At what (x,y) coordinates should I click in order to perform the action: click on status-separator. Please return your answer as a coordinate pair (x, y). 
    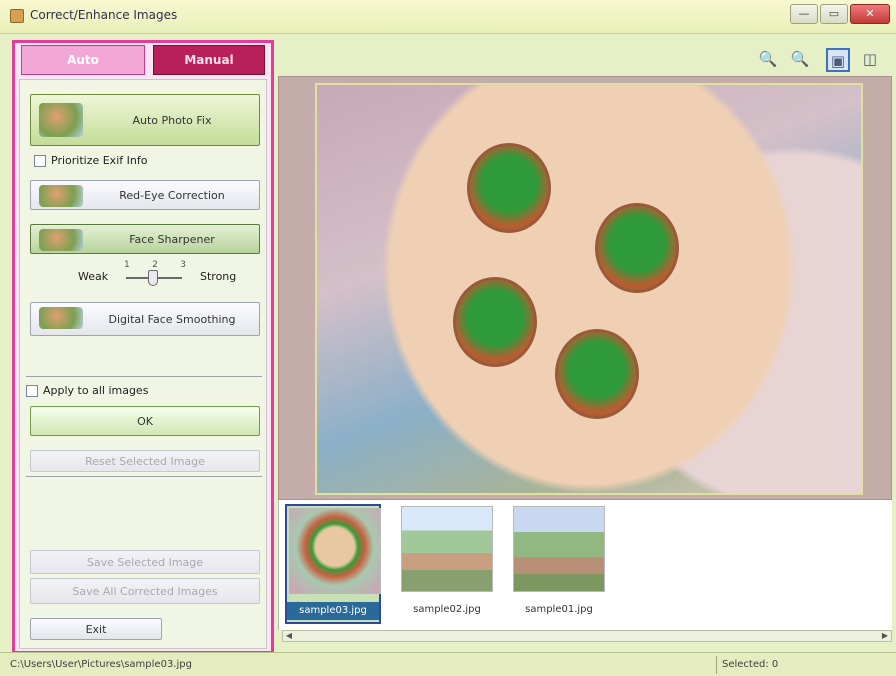
    Looking at the image, I should click on (716, 665).